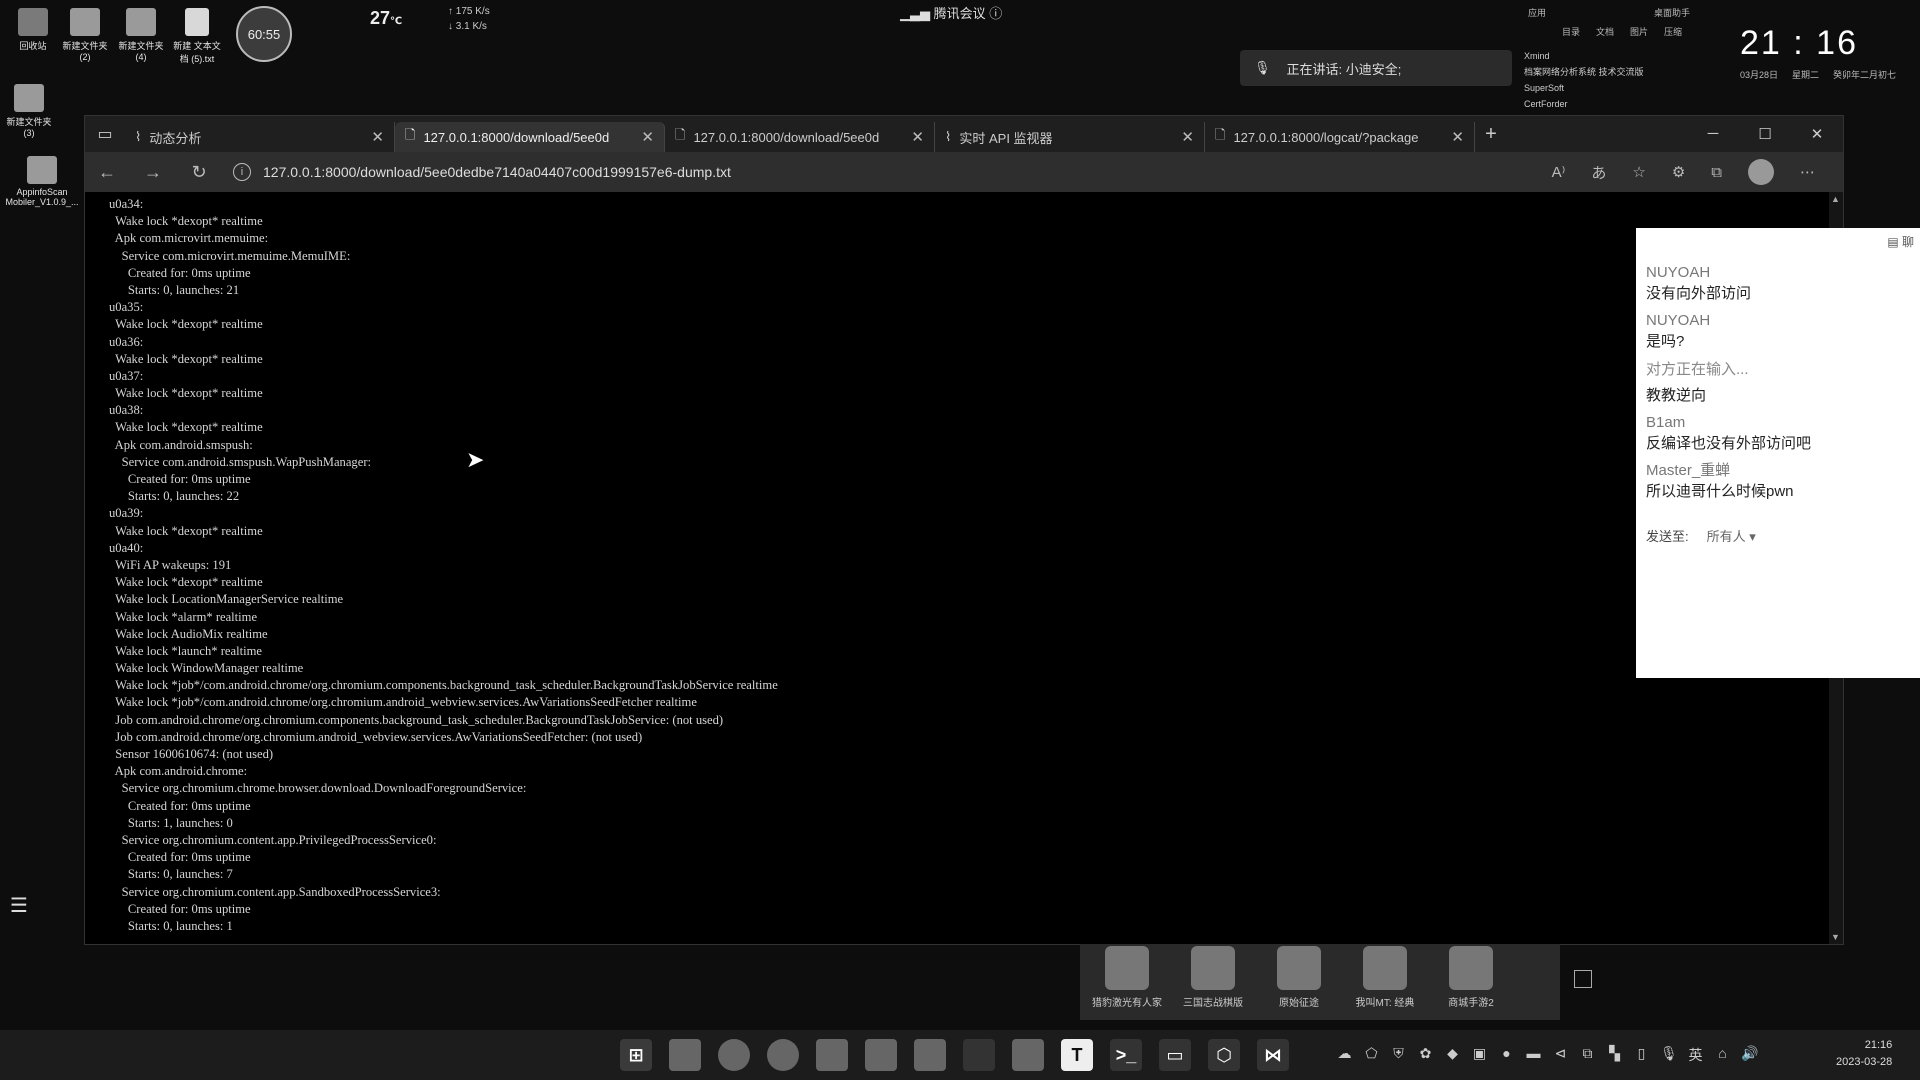 Image resolution: width=1920 pixels, height=1080 pixels. I want to click on site-info-icon: i, so click(242, 172).